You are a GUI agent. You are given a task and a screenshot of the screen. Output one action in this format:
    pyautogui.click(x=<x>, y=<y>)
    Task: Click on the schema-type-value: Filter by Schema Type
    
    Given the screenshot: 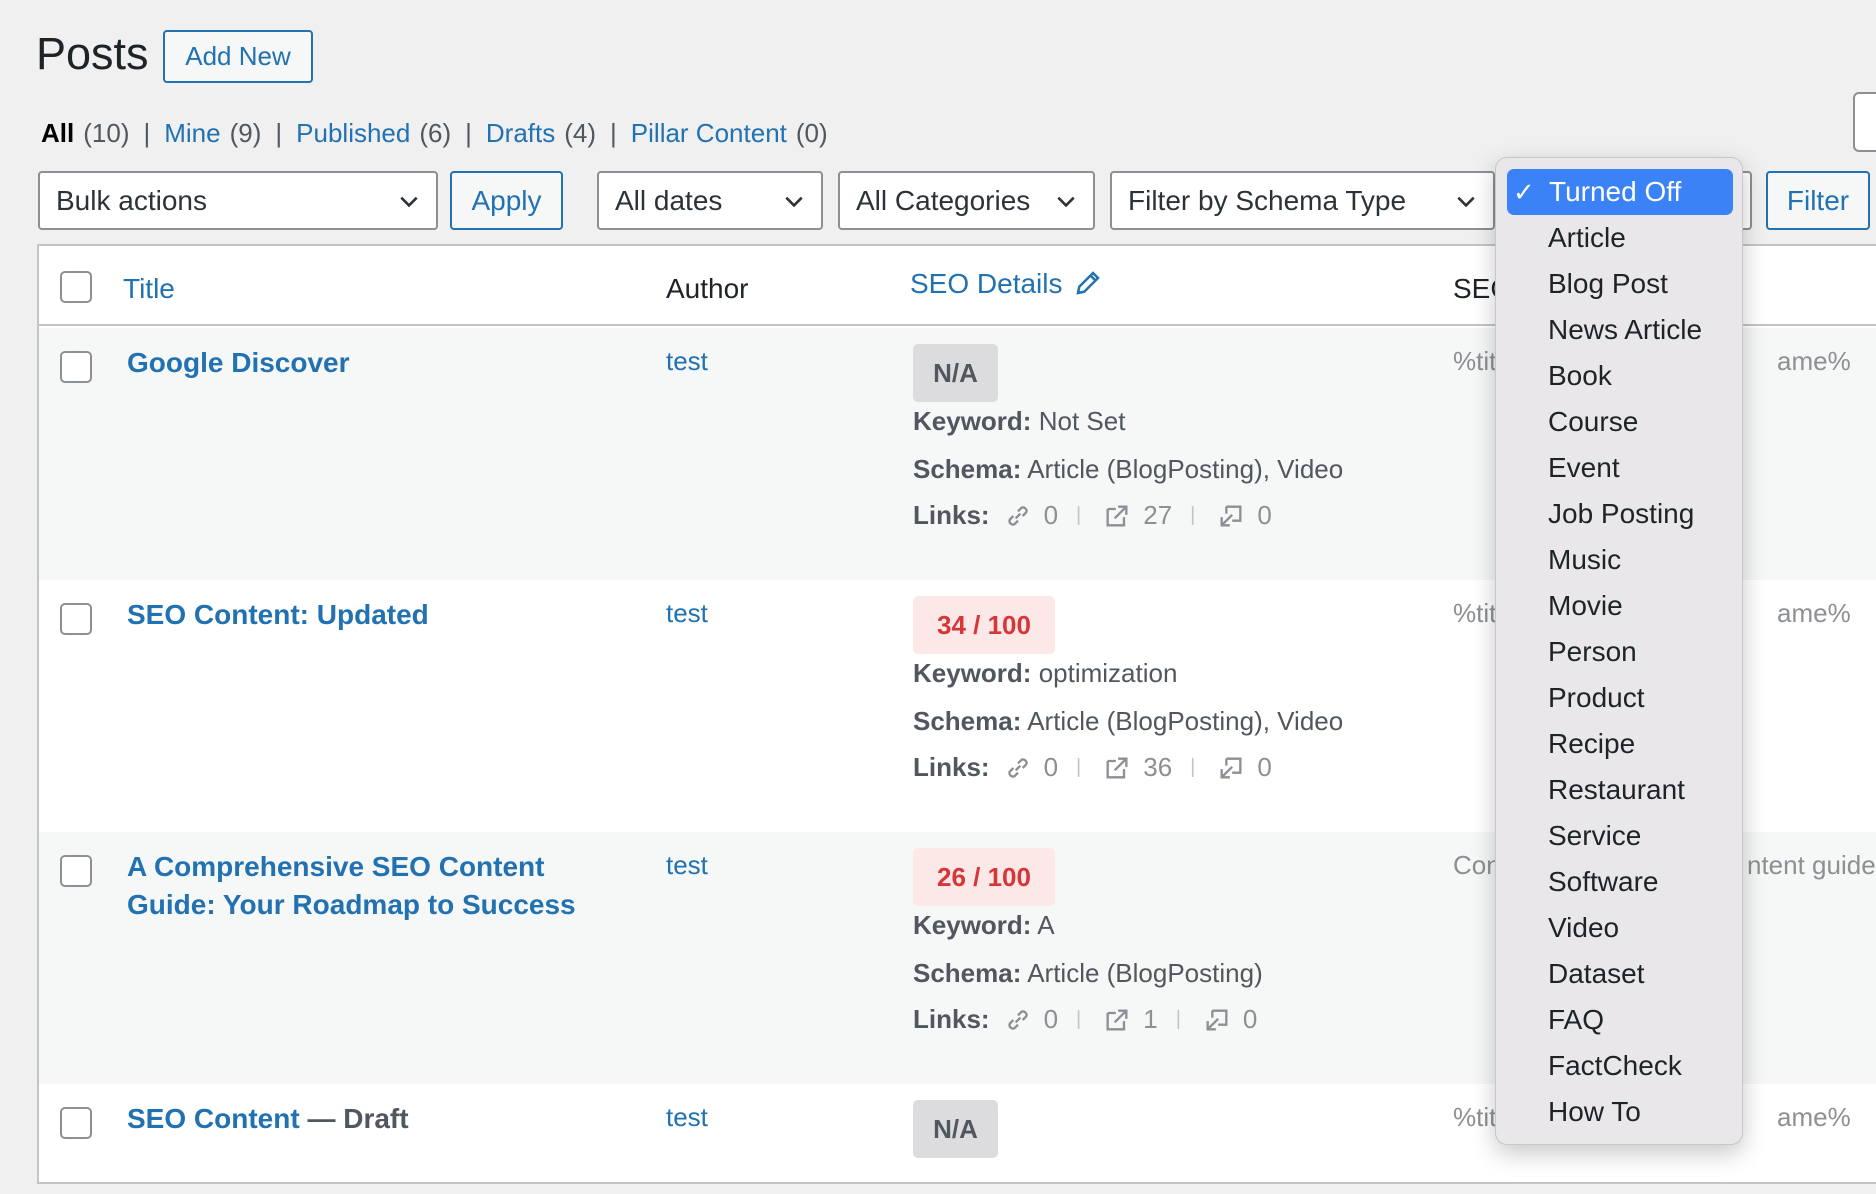 What is the action you would take?
    pyautogui.click(x=1267, y=200)
    